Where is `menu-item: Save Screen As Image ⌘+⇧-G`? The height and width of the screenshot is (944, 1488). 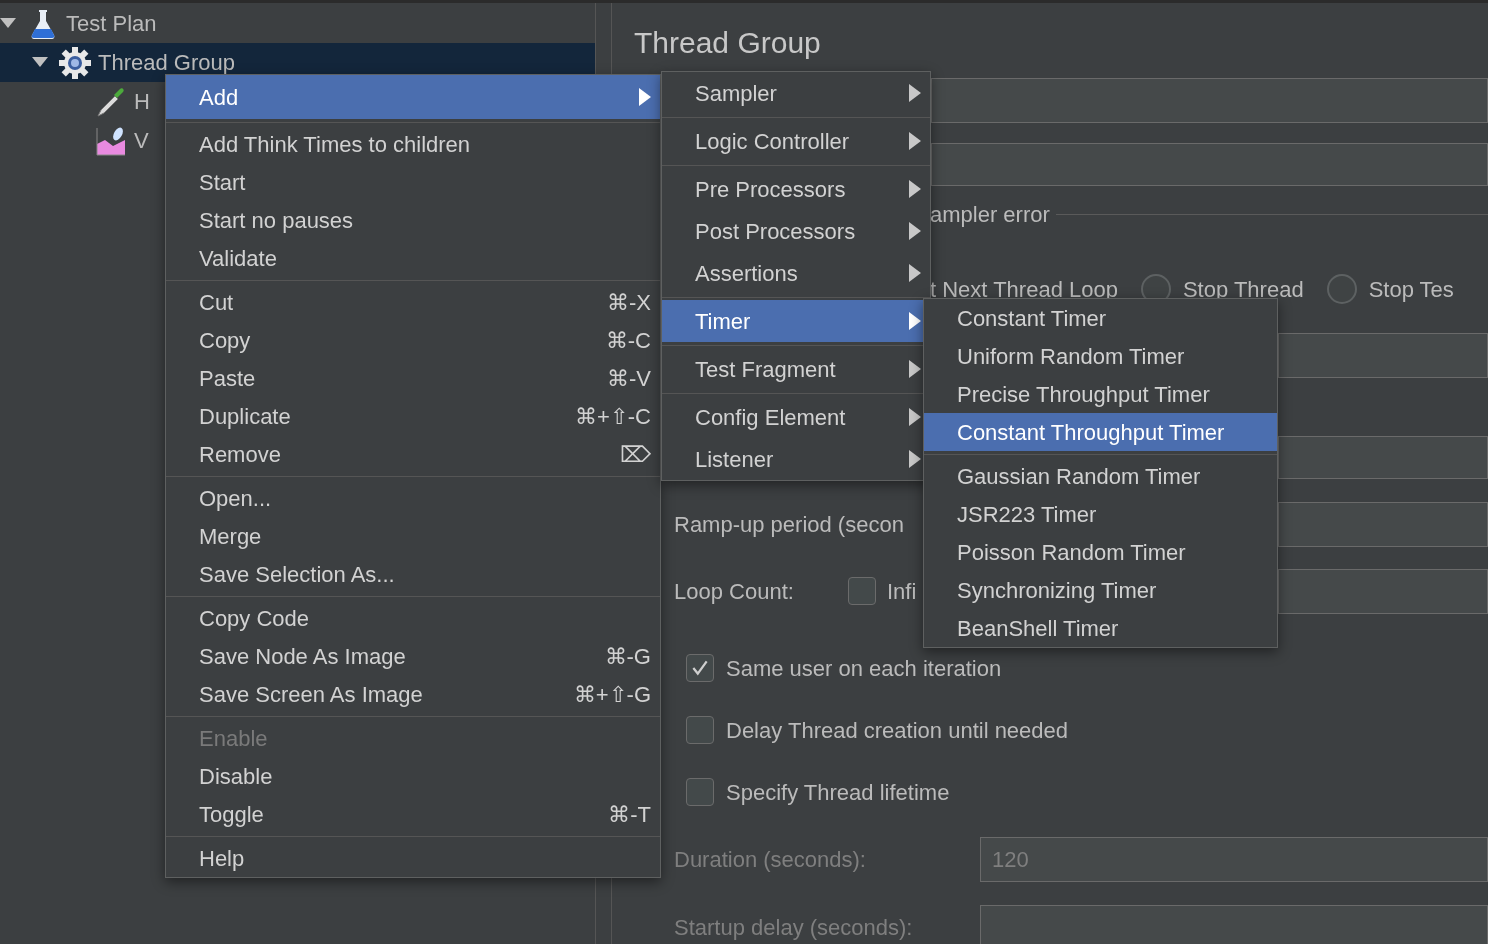
menu-item: Save Screen As Image ⌘+⇧-G is located at coordinates (413, 694).